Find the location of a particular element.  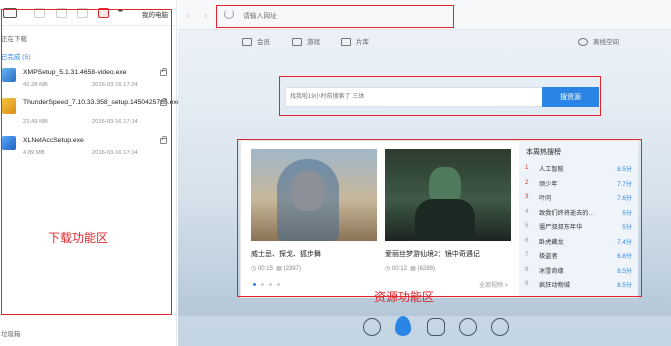

hot-title: 叶问 is located at coordinates (545, 198).